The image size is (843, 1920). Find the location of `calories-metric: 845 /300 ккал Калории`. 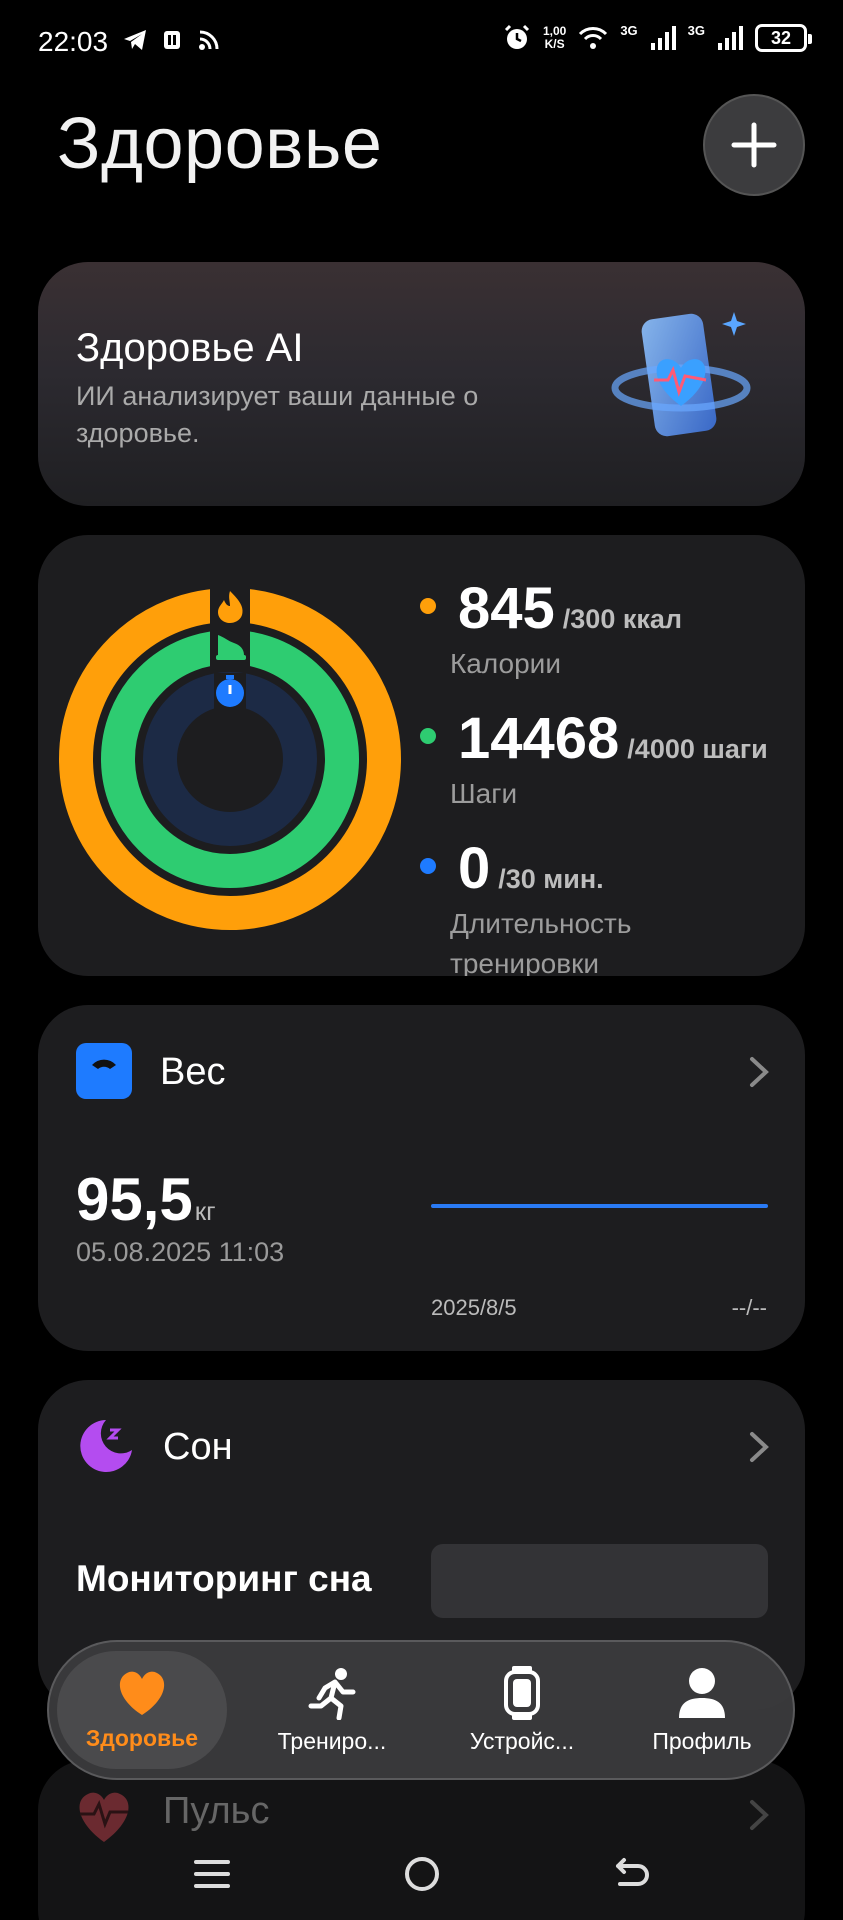

calories-metric: 845 /300 ккал Калории is located at coordinates (551, 629).